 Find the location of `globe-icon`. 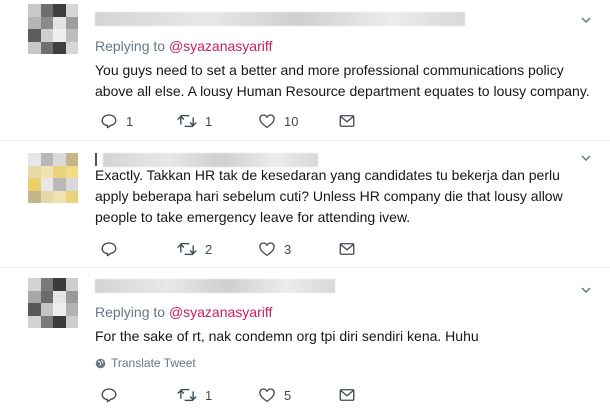

globe-icon is located at coordinates (100, 363).